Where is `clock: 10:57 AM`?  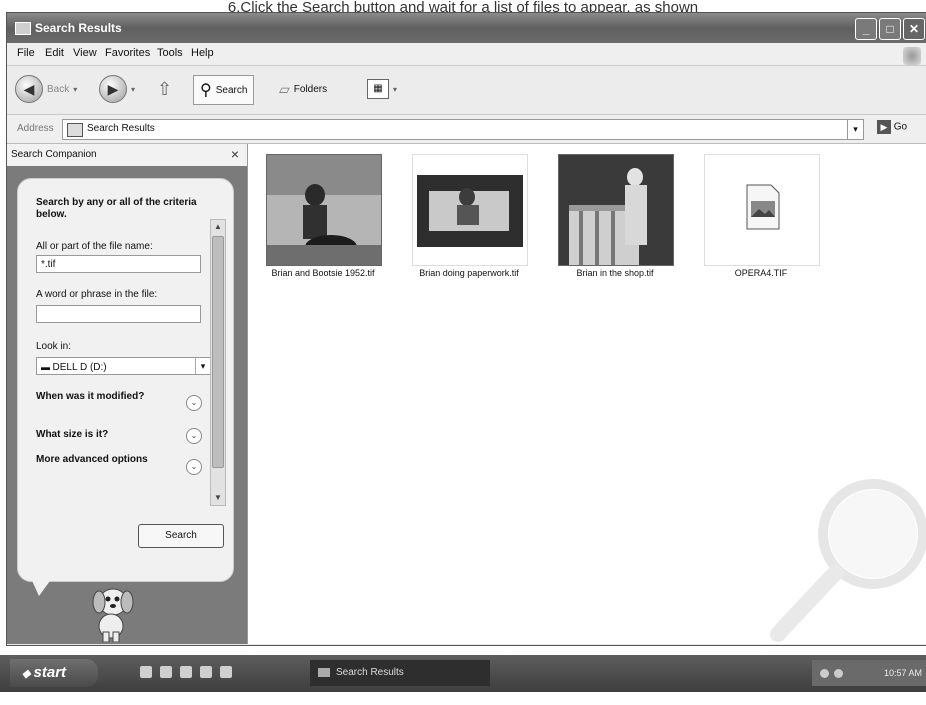
clock: 10:57 AM is located at coordinates (903, 673).